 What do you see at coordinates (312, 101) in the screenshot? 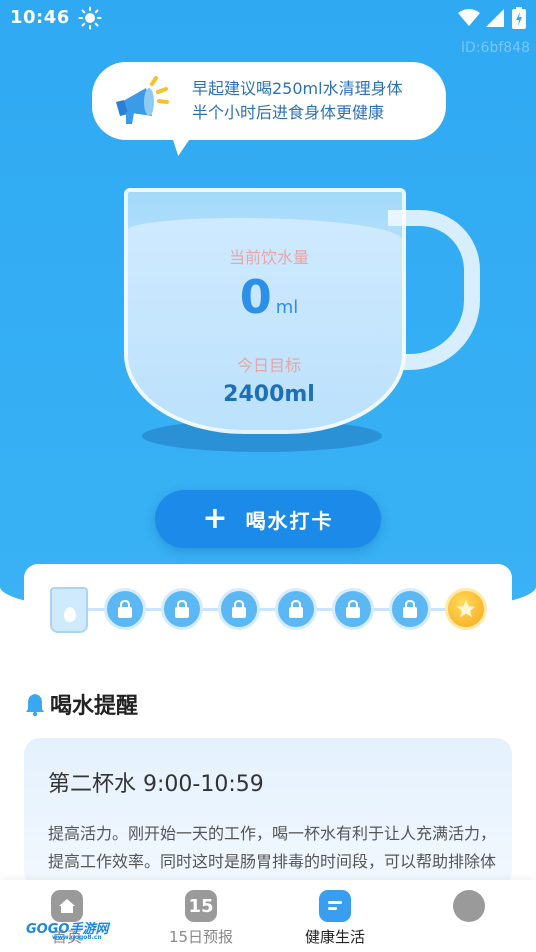
I see `tip-text: 早起建议喝250ml水清理身体 半个小时后进食身体更健康` at bounding box center [312, 101].